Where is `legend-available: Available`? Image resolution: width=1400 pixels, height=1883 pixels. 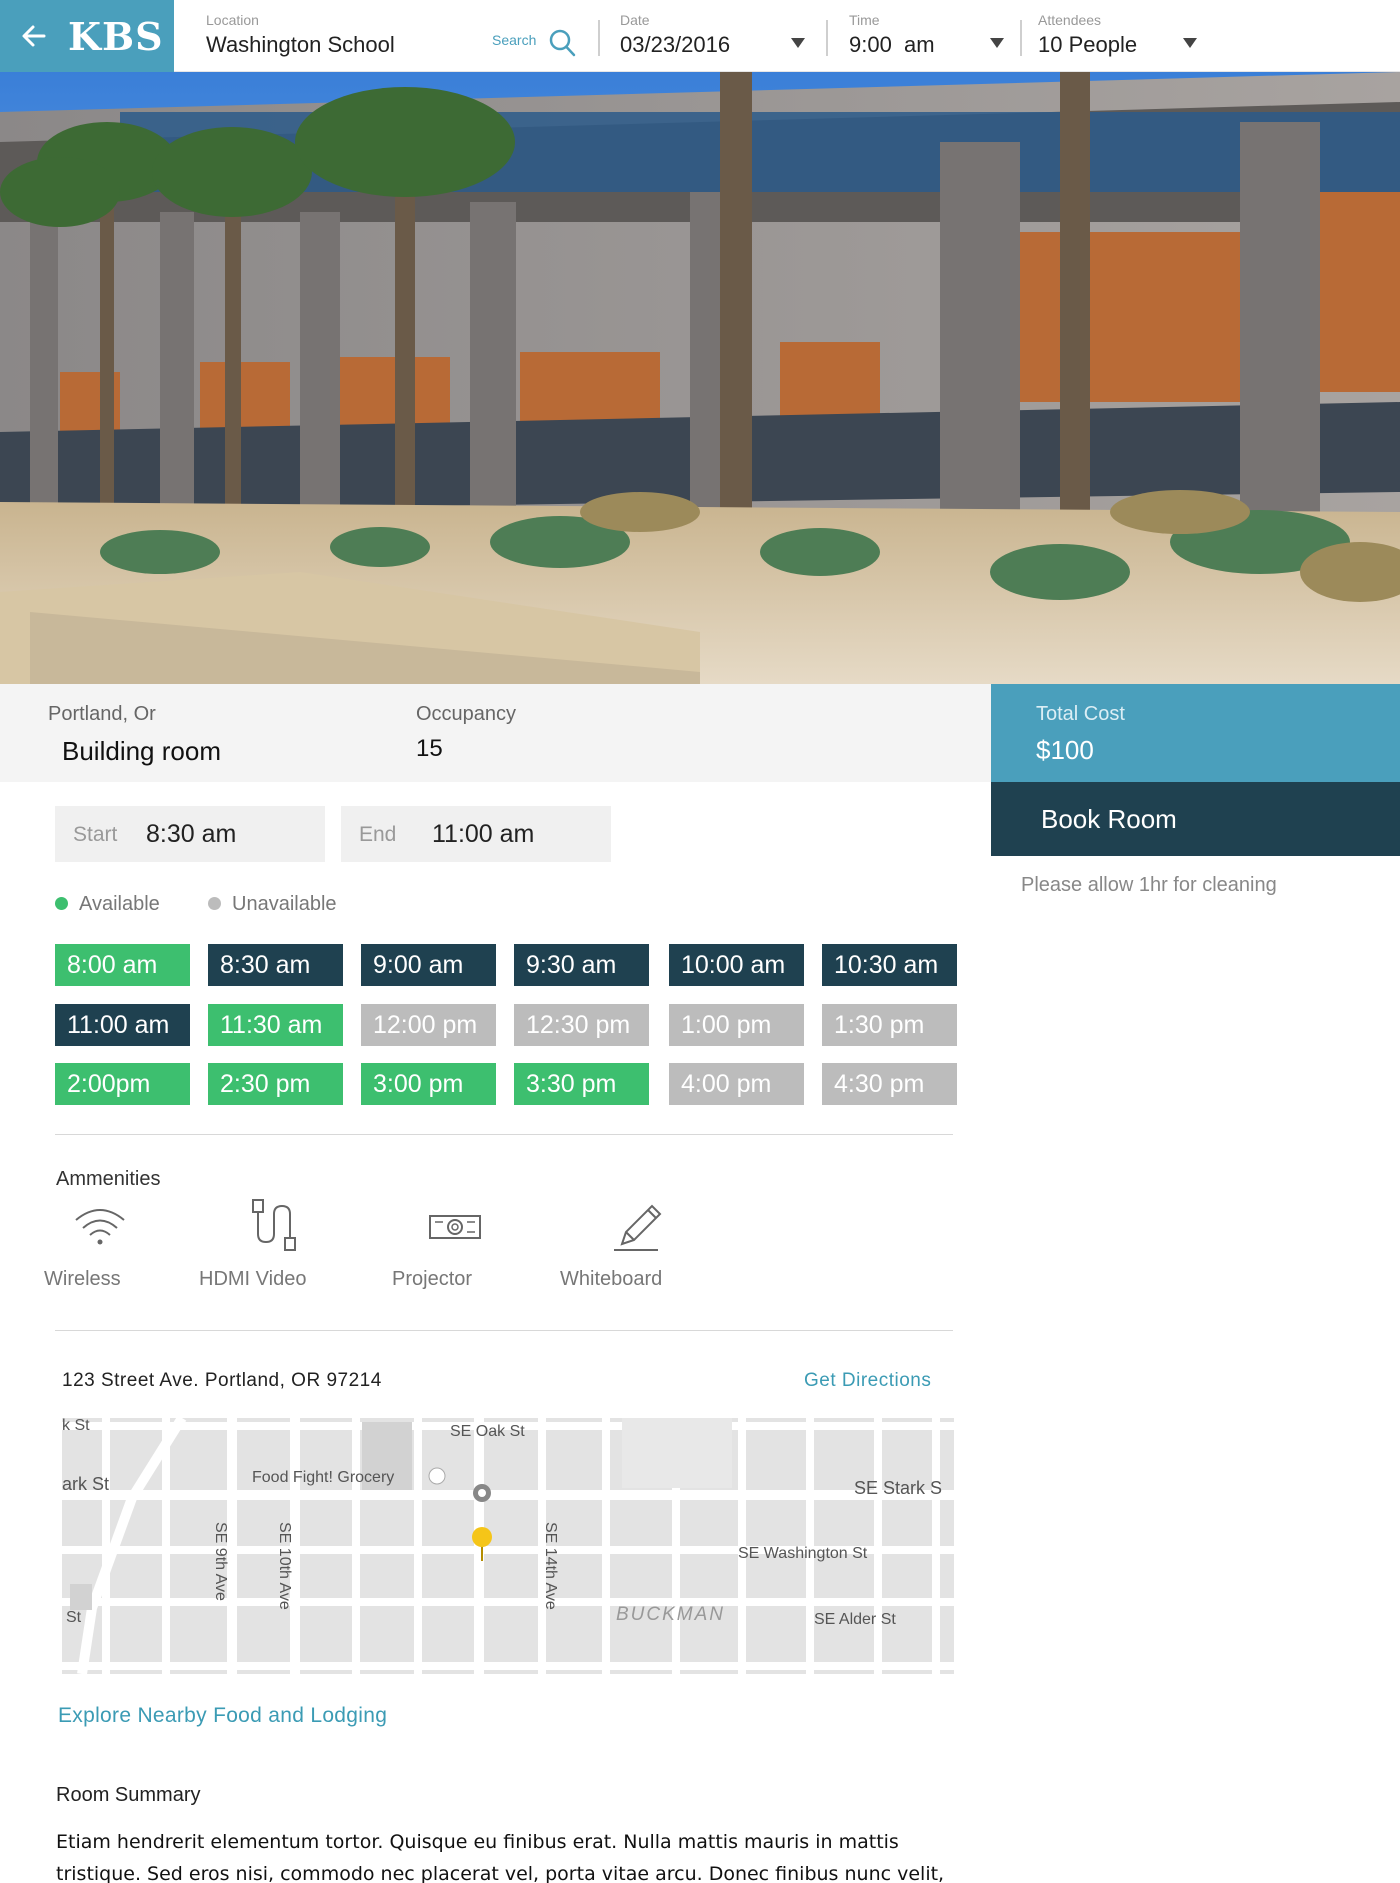
legend-available: Available is located at coordinates (119, 904).